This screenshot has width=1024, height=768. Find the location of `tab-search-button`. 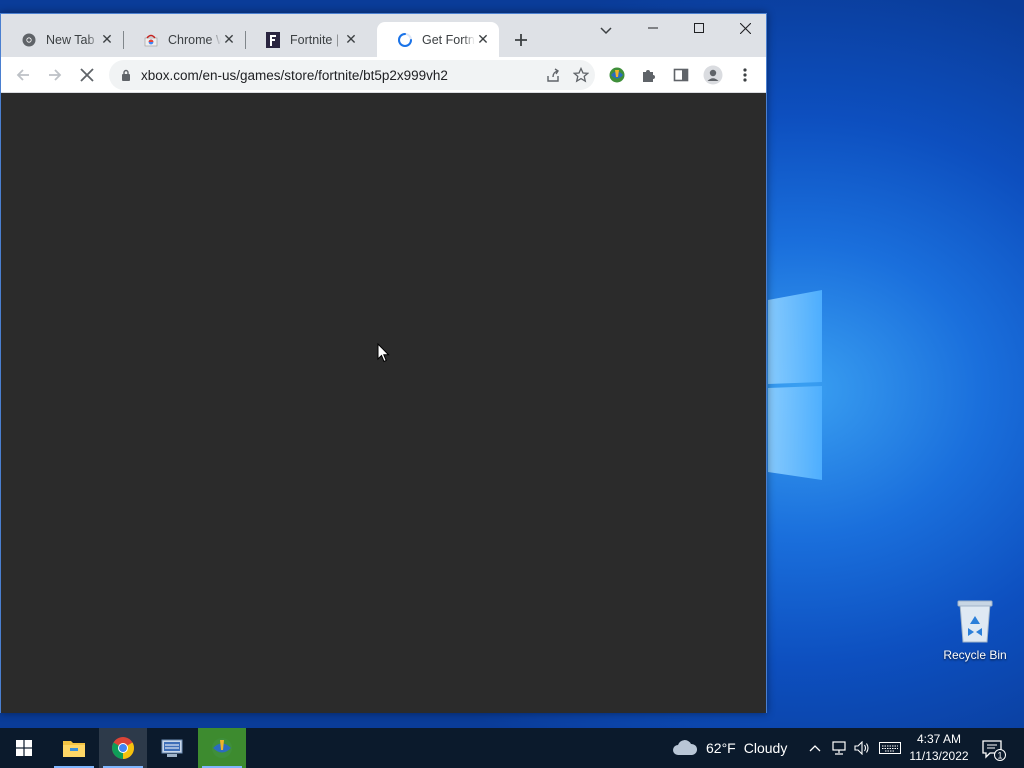

tab-search-button is located at coordinates (606, 31).